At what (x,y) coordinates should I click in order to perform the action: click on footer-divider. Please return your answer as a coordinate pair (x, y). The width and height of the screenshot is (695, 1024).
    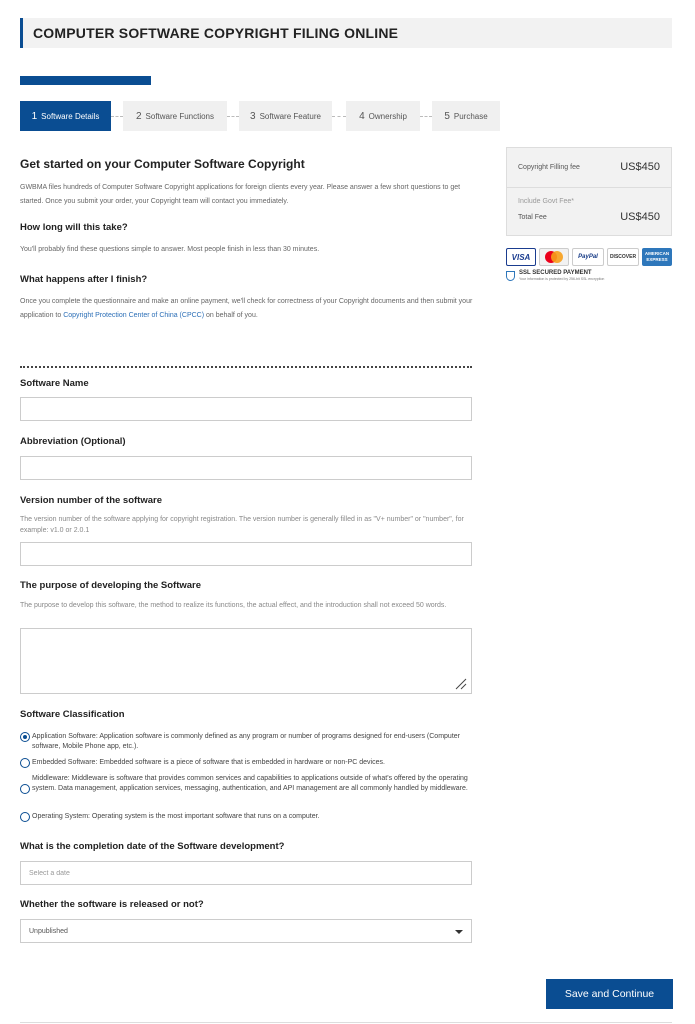
    Looking at the image, I should click on (346, 1022).